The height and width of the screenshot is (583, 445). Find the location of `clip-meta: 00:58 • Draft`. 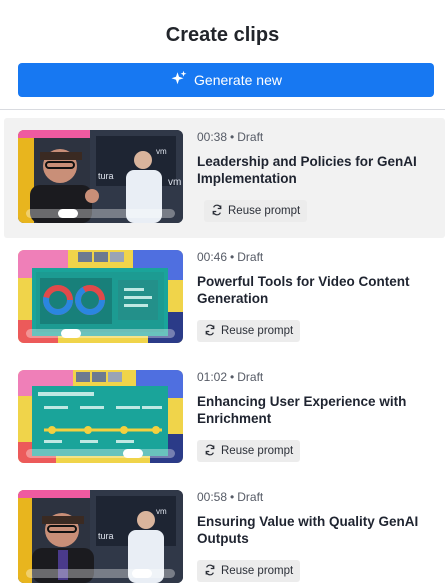

clip-meta: 00:58 • Draft is located at coordinates (317, 498).